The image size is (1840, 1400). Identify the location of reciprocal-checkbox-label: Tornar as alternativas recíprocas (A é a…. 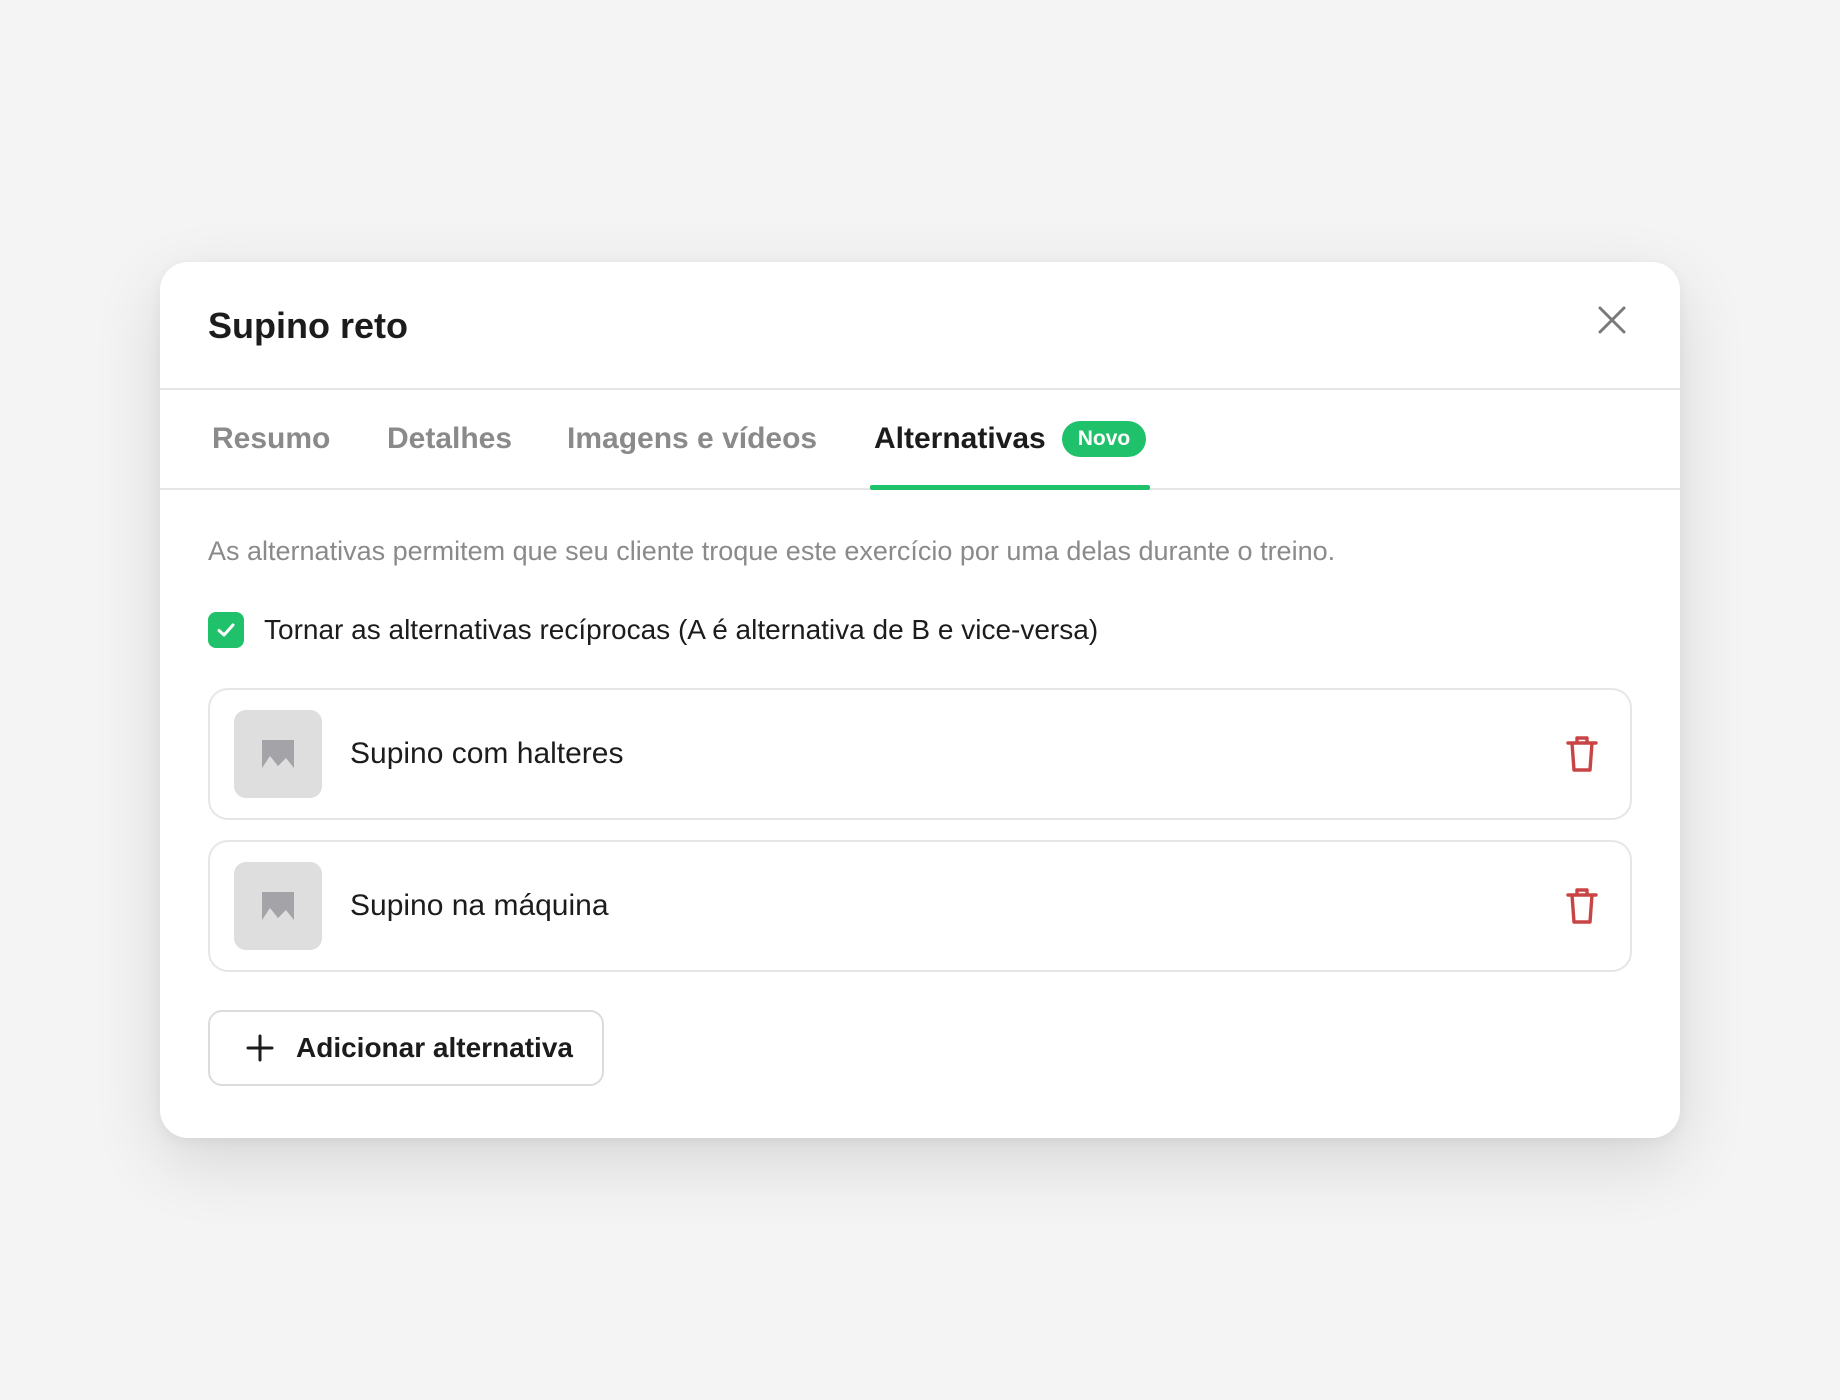
(681, 629).